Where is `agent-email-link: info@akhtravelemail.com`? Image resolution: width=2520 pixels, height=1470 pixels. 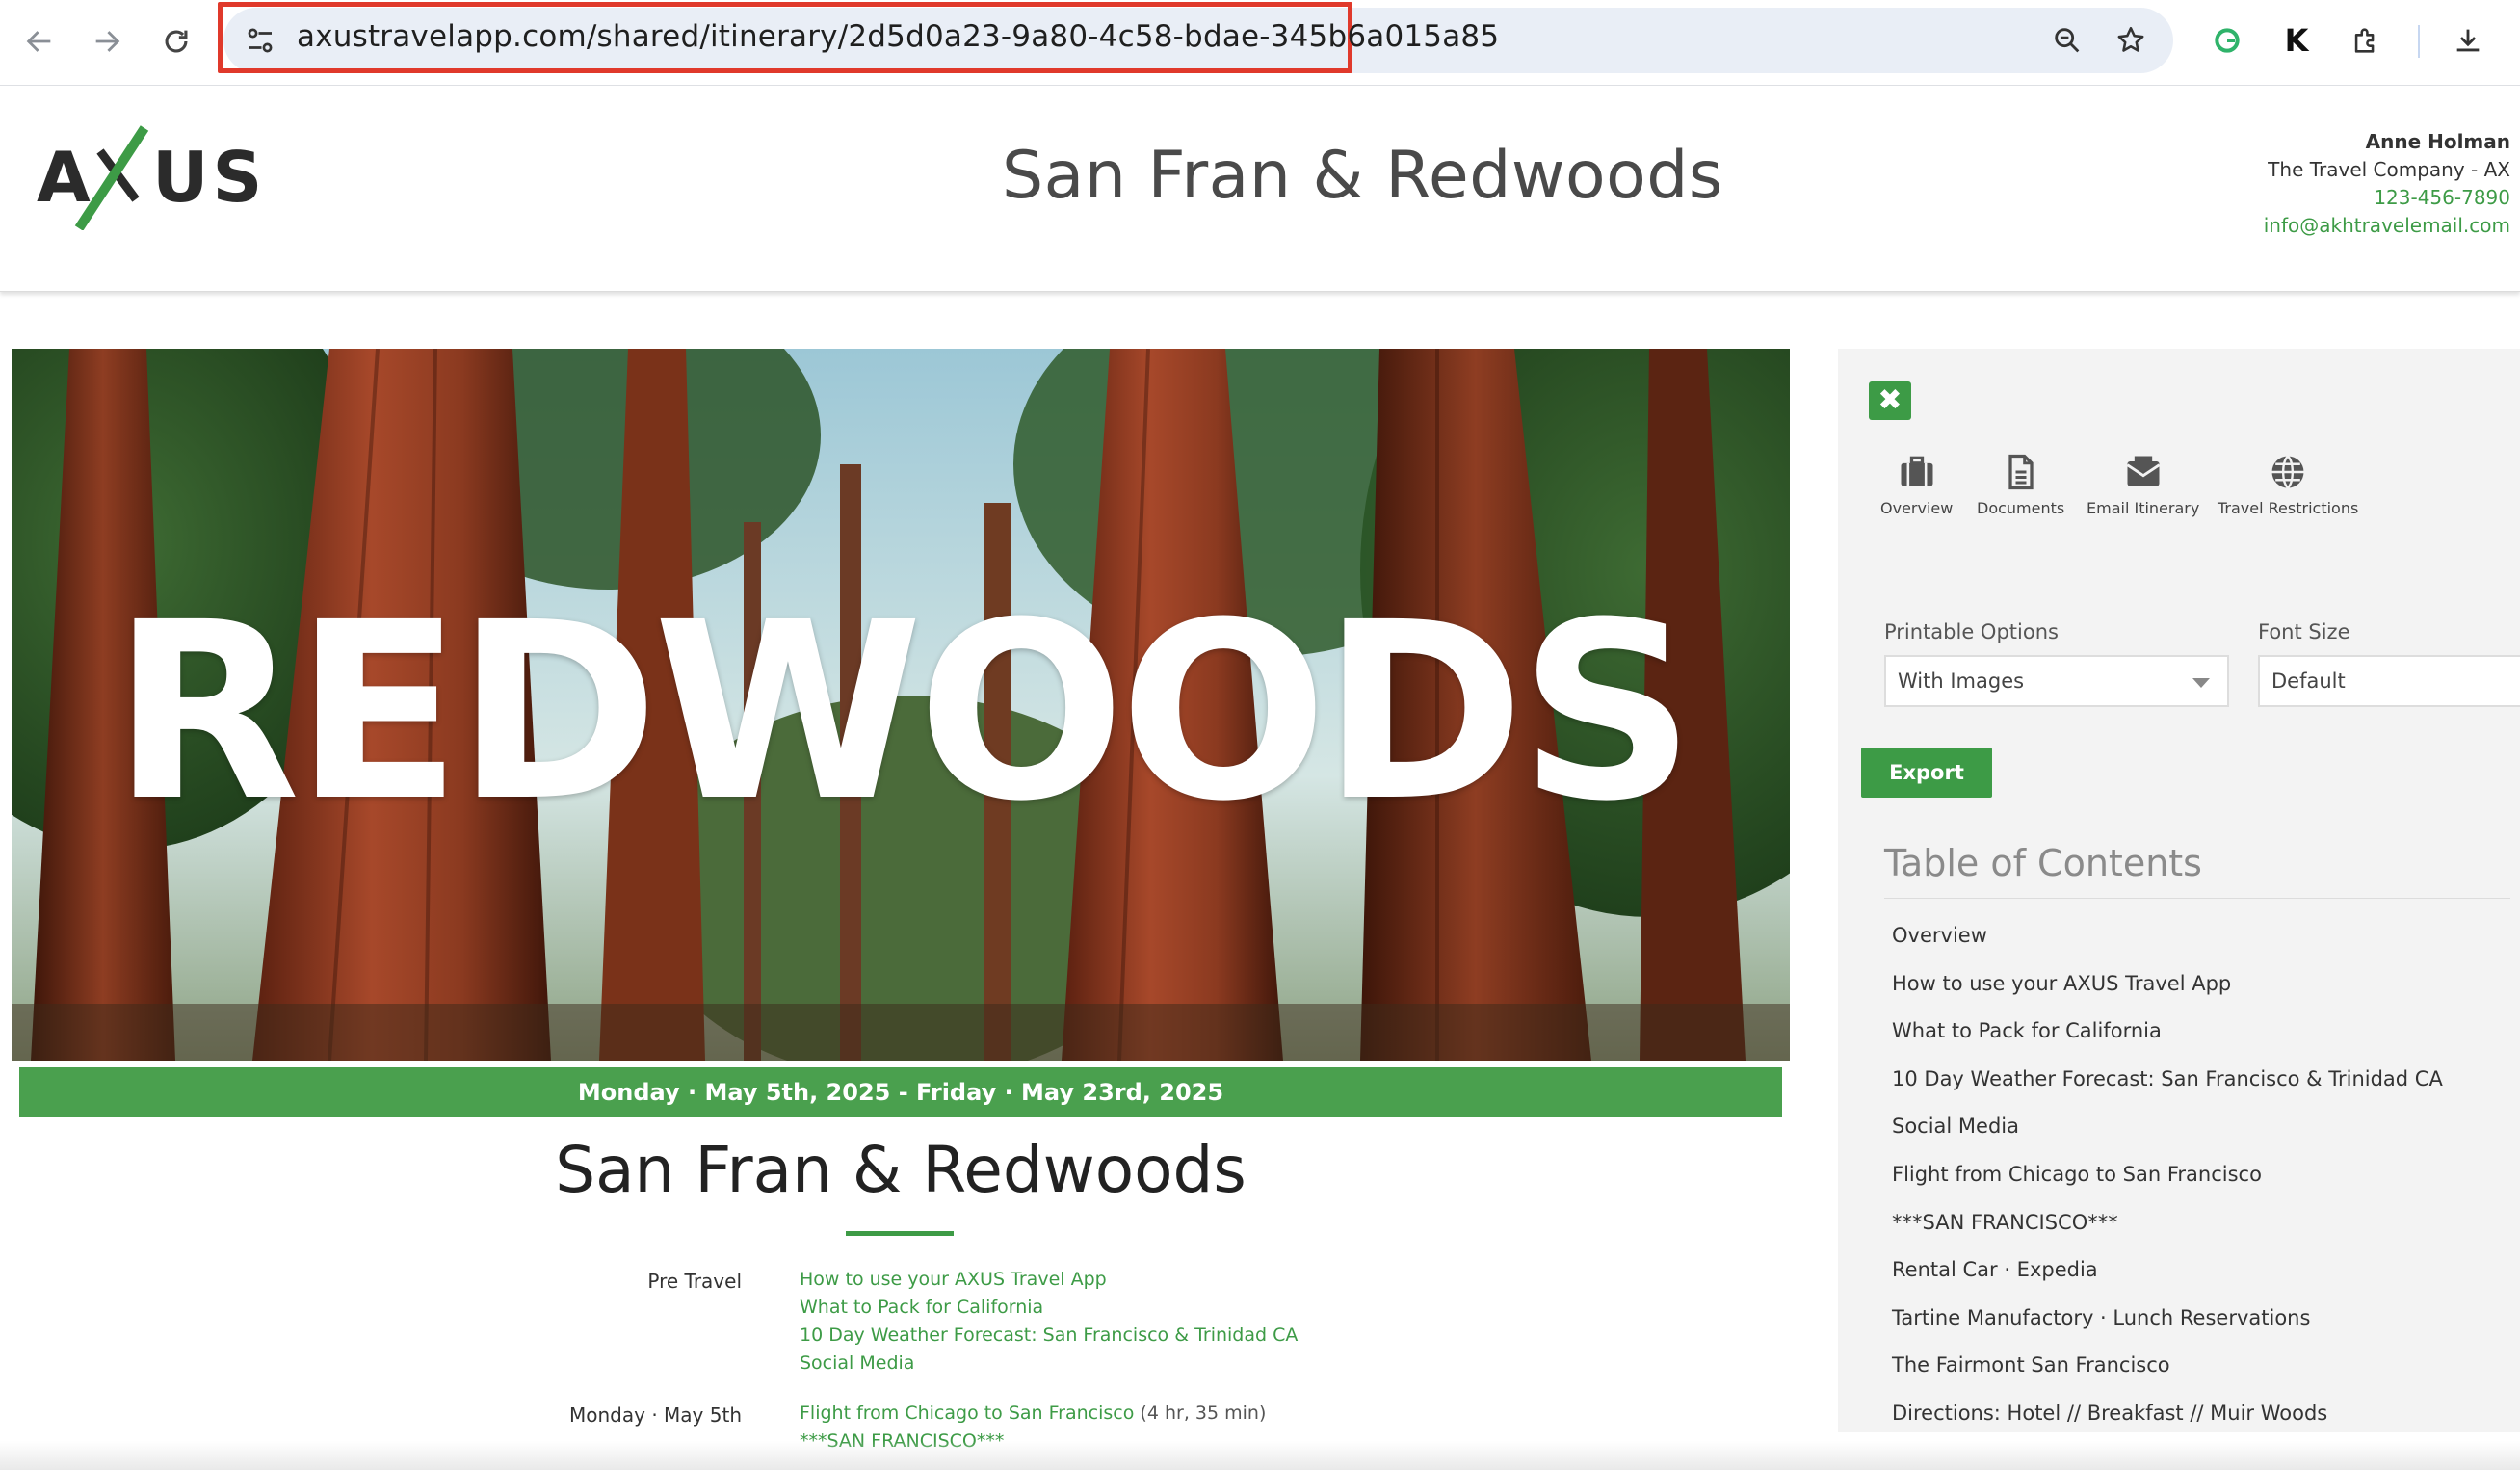 agent-email-link: info@akhtravelemail.com is located at coordinates (2387, 226).